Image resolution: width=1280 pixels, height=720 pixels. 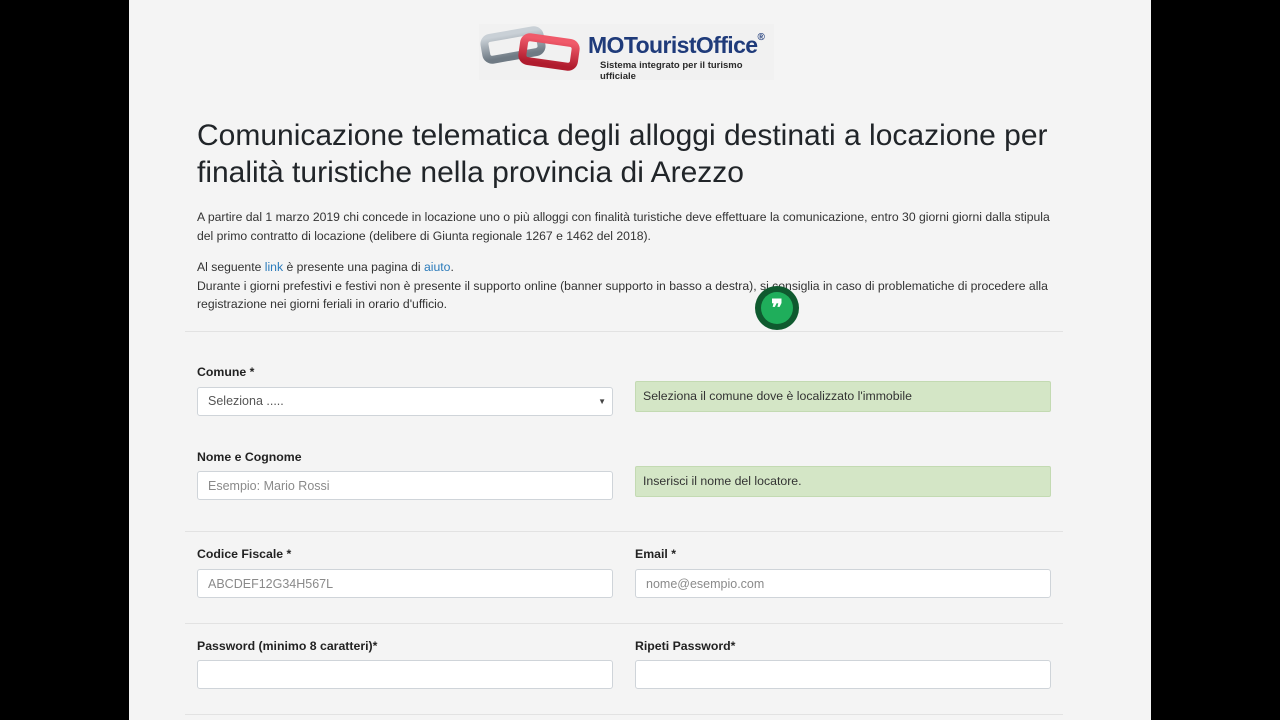 I want to click on email-field, so click(x=843, y=583).